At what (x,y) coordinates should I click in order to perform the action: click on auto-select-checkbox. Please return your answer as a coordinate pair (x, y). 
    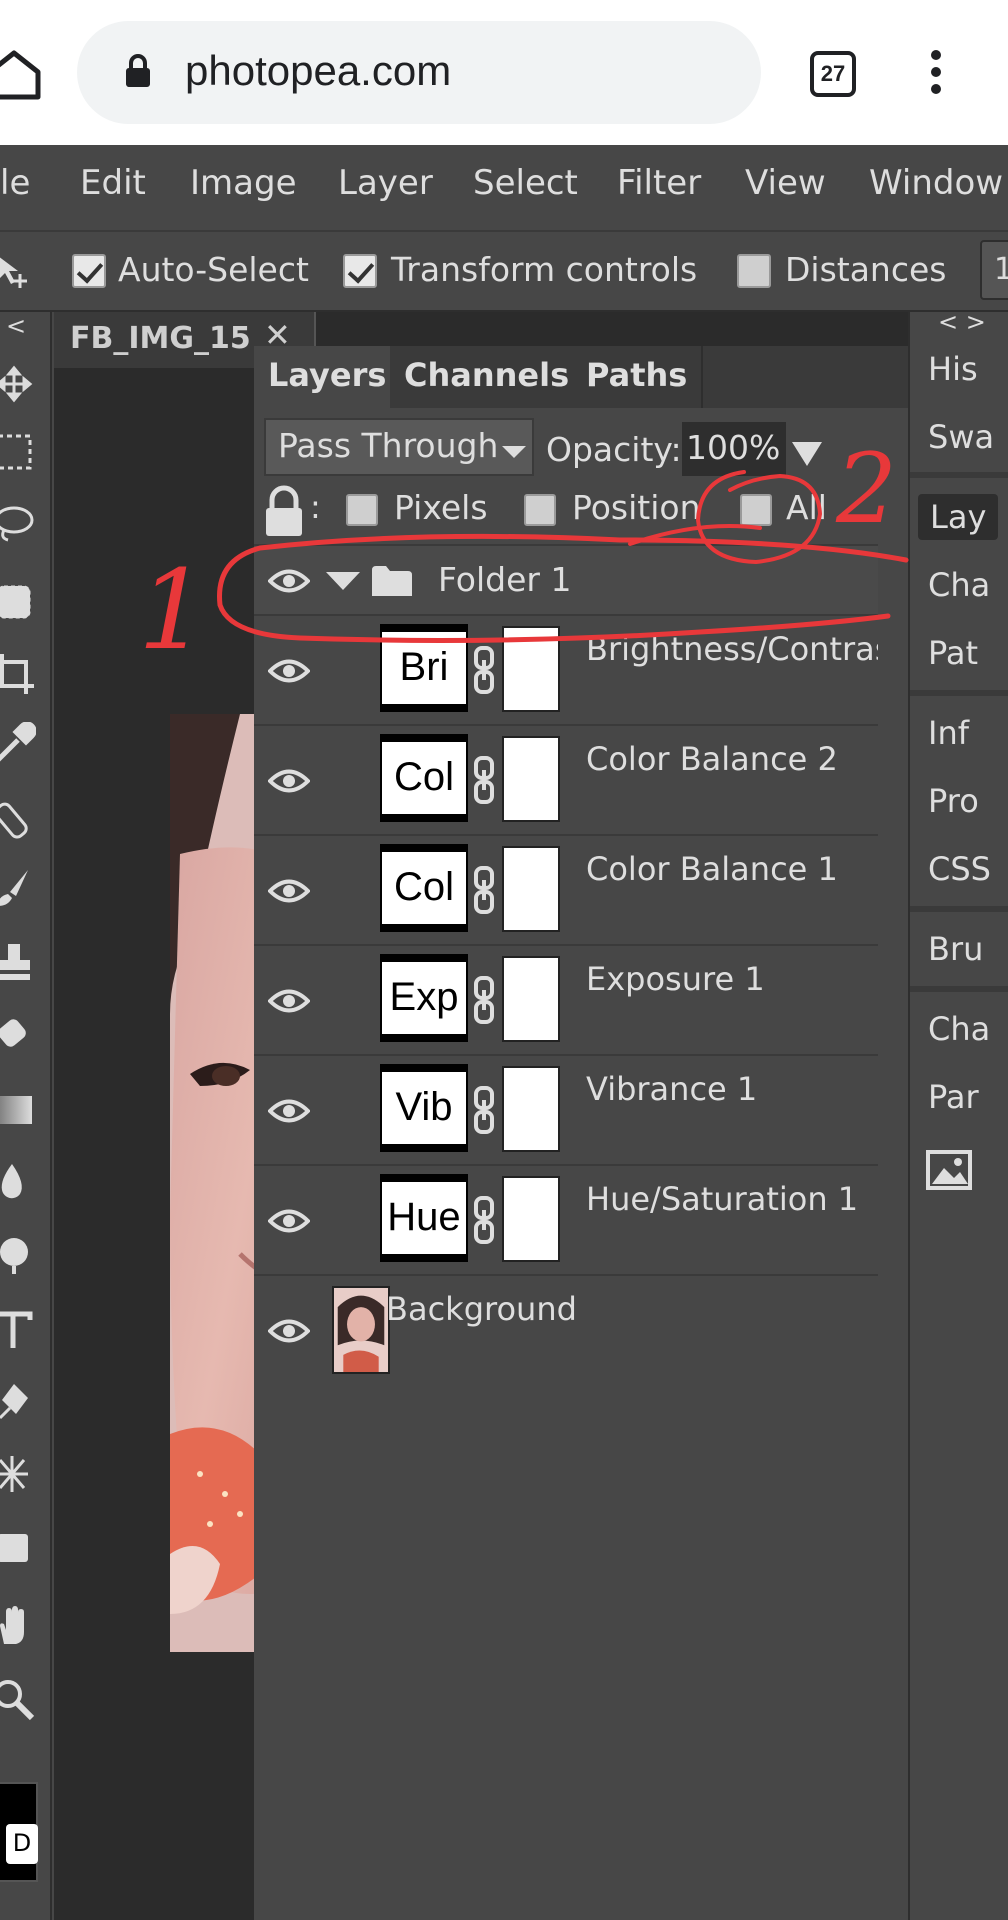
    Looking at the image, I should click on (89, 271).